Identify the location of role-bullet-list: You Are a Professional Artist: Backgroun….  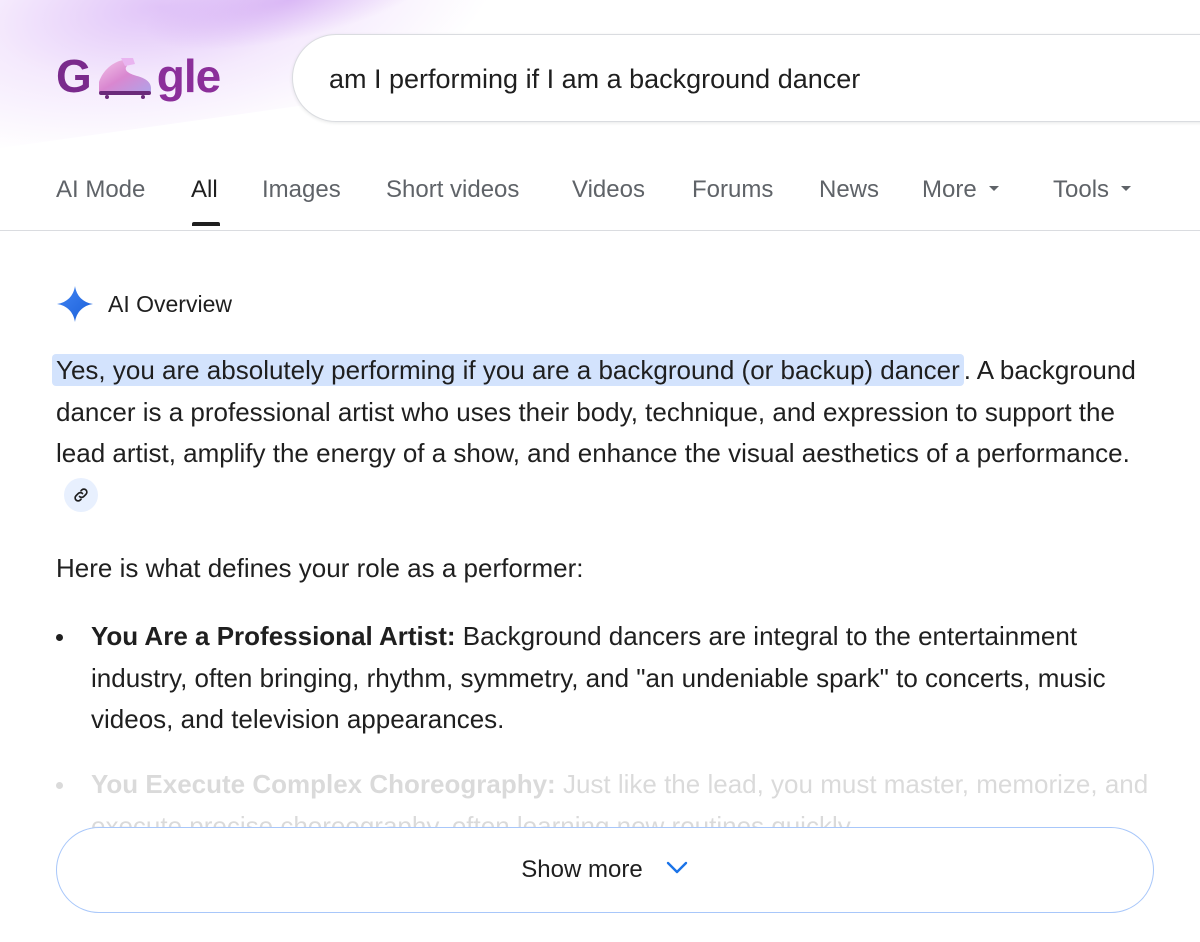
(596, 689).